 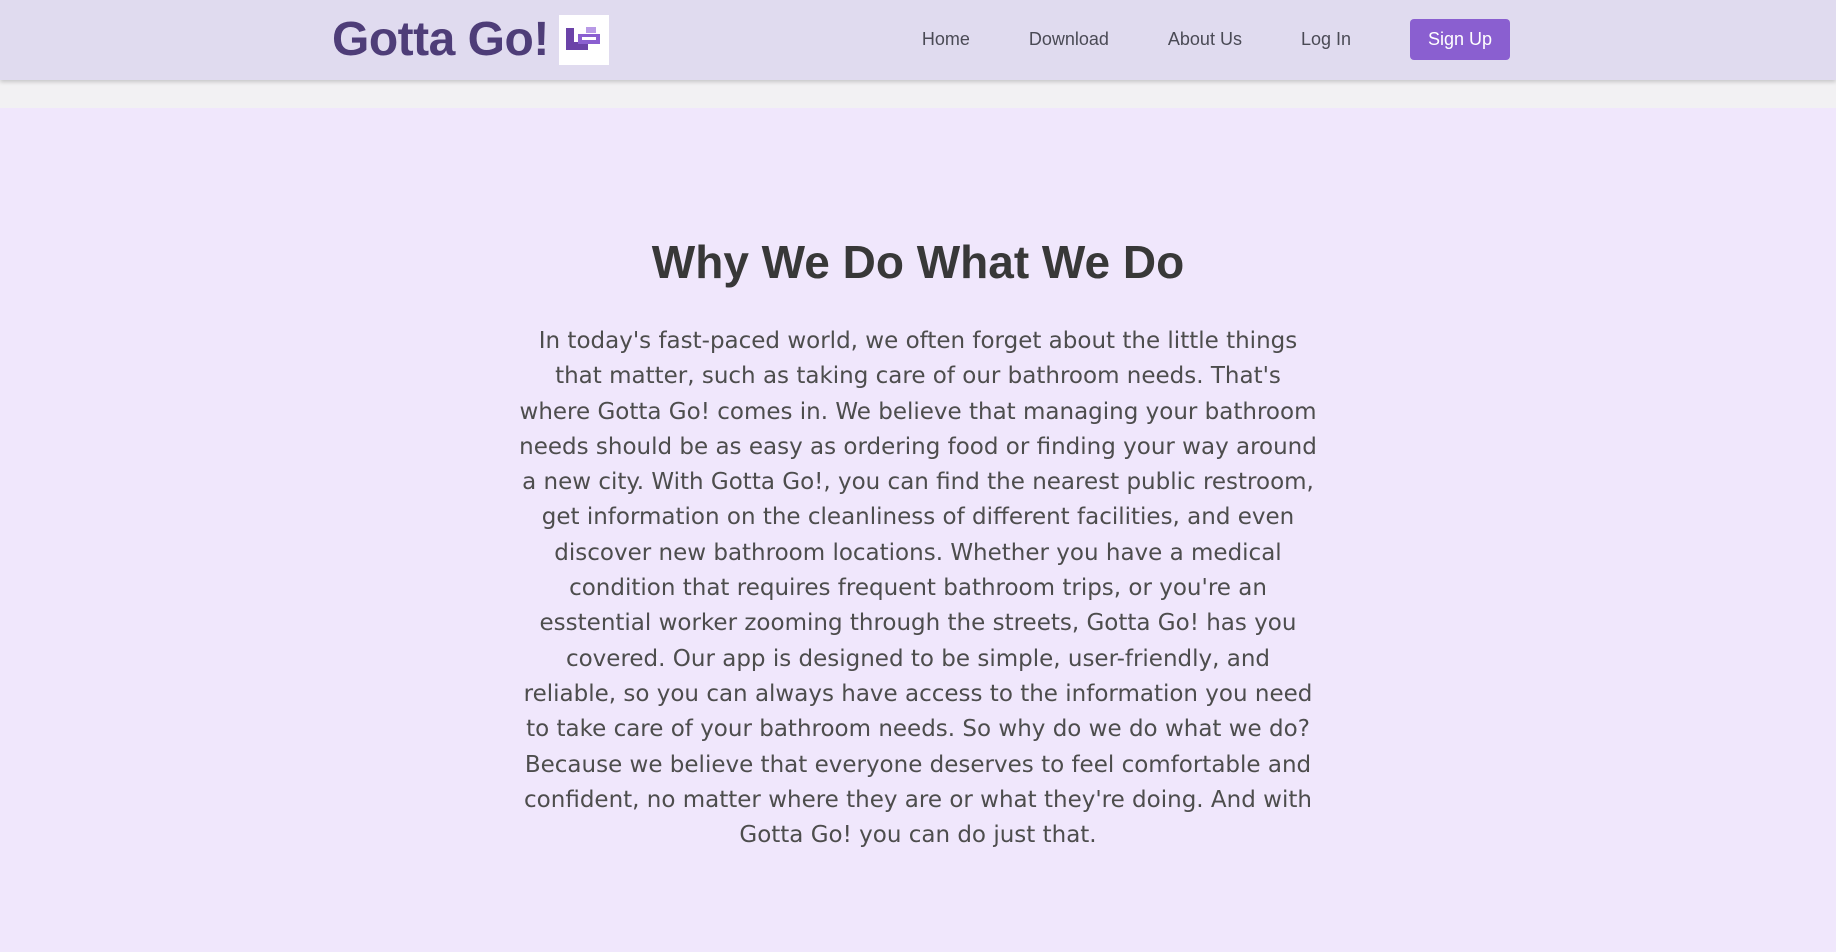 What do you see at coordinates (1205, 39) in the screenshot?
I see `nav-about-us-link: About Us` at bounding box center [1205, 39].